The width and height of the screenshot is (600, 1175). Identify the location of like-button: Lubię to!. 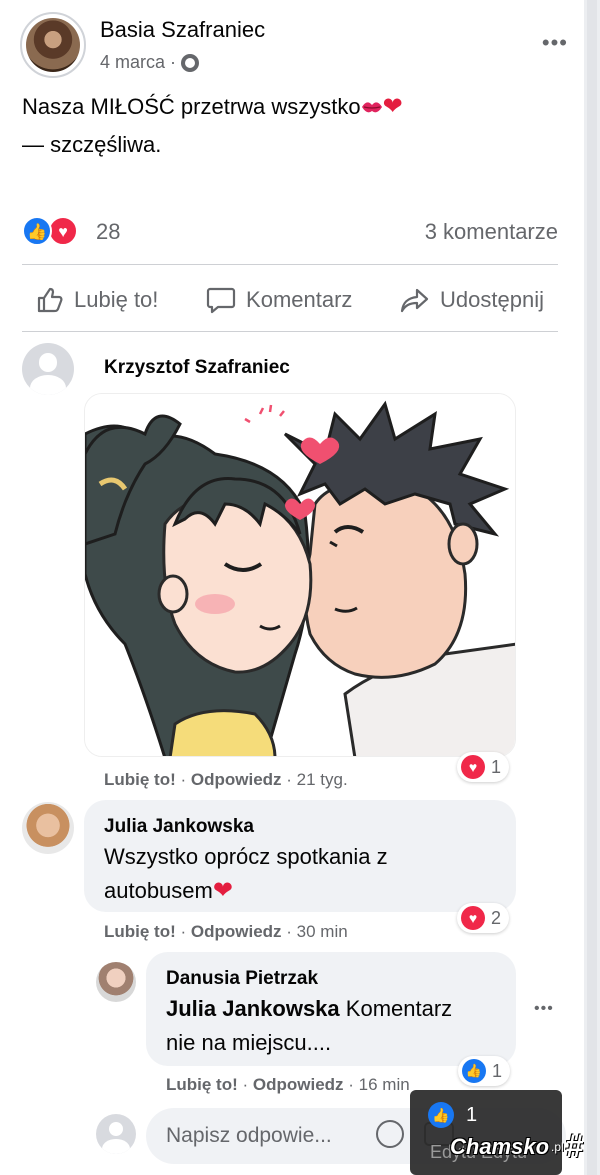
(97, 300).